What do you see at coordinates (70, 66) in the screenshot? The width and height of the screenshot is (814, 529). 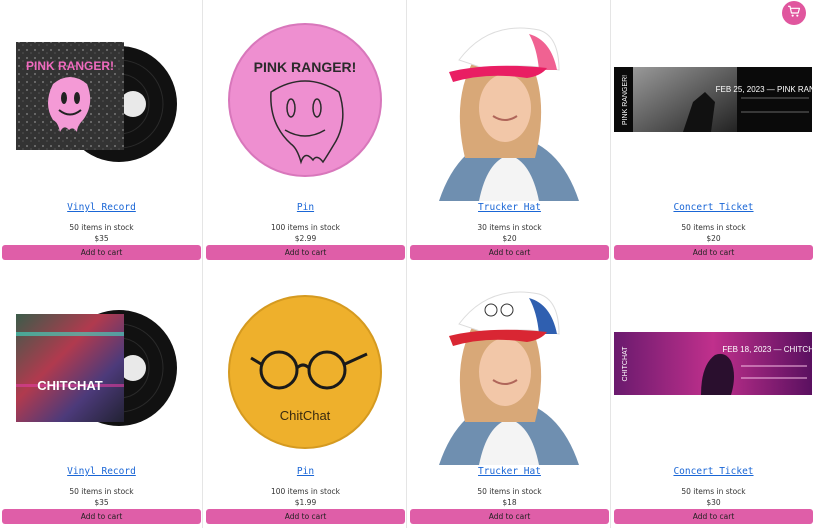 I see `record-title-text: PINK RANGER!` at bounding box center [70, 66].